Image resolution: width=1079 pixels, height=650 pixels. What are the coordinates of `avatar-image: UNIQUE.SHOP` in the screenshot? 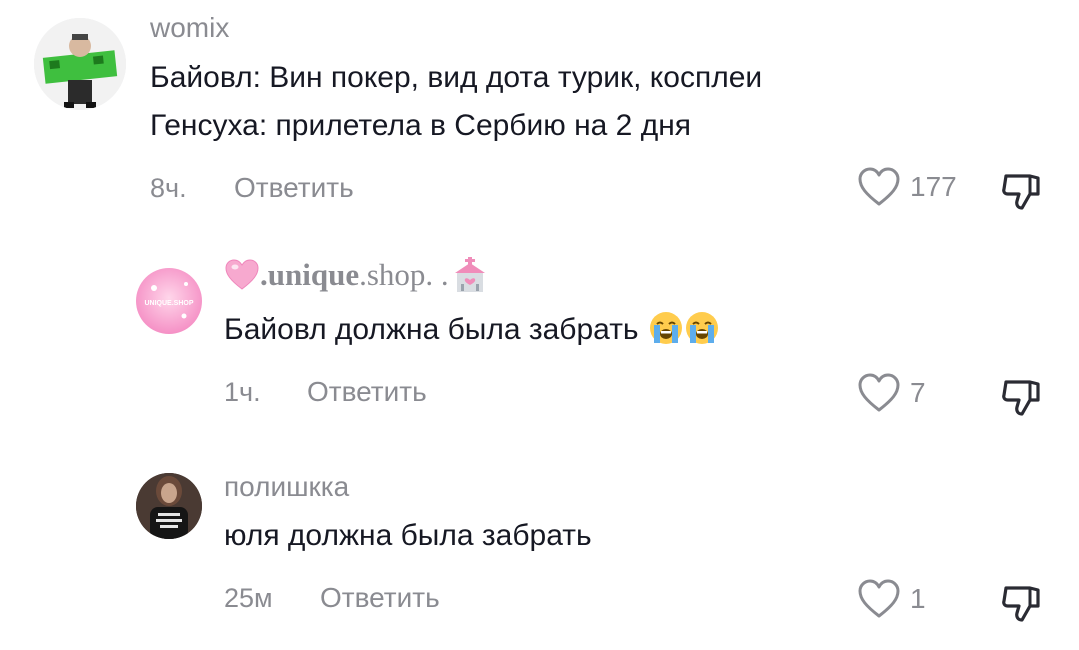 It's located at (169, 301).